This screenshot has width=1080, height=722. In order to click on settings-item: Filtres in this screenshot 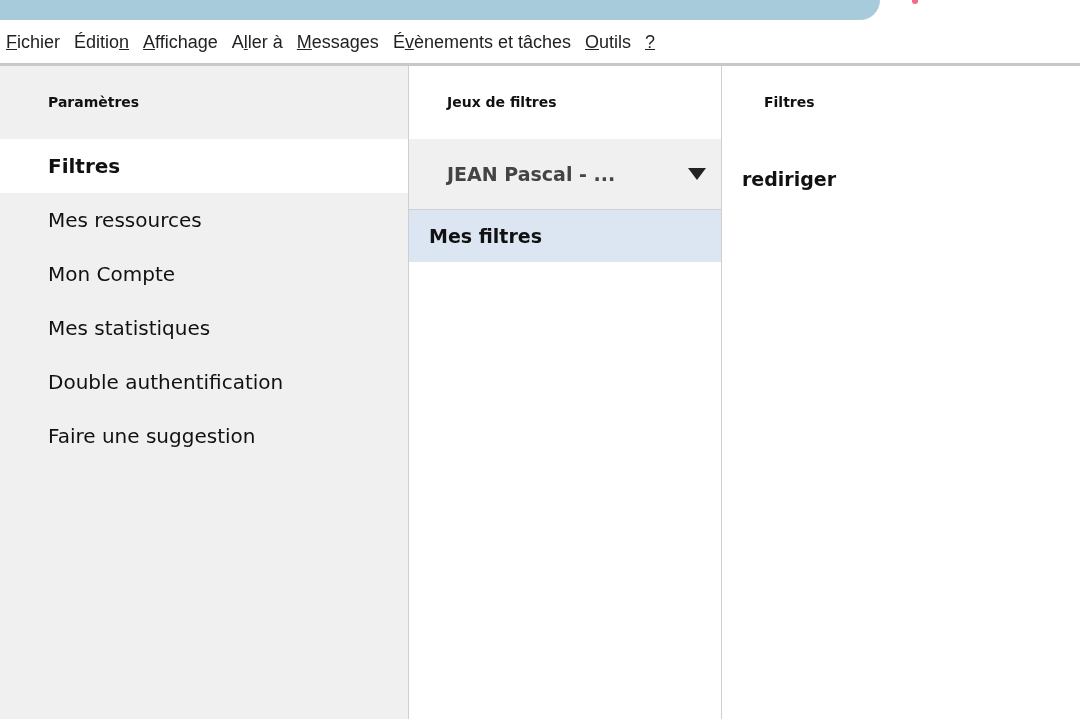, I will do `click(204, 166)`.